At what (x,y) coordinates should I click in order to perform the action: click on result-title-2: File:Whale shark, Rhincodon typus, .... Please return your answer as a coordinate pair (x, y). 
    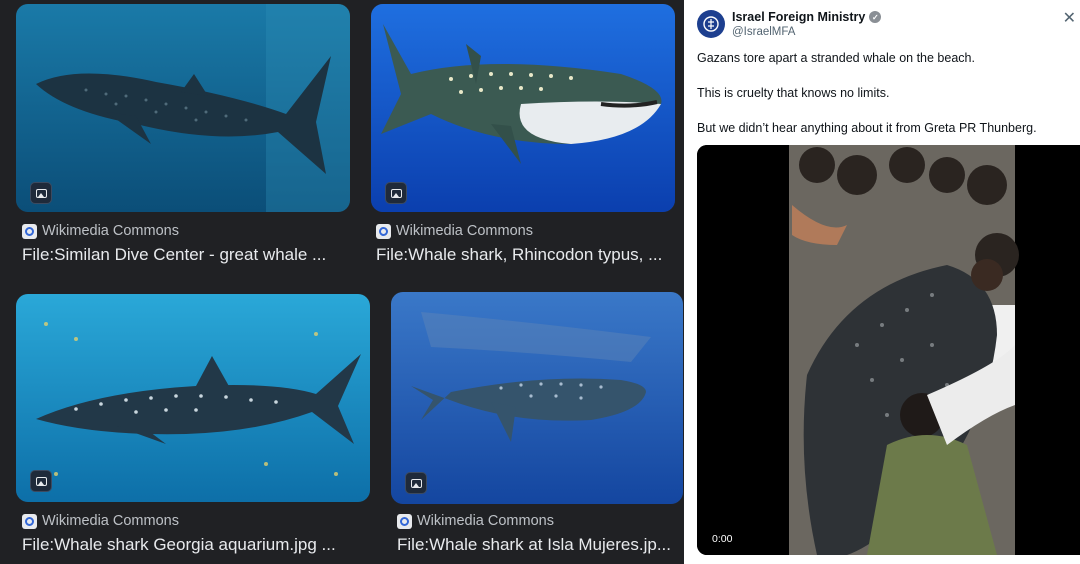
    Looking at the image, I should click on (526, 255).